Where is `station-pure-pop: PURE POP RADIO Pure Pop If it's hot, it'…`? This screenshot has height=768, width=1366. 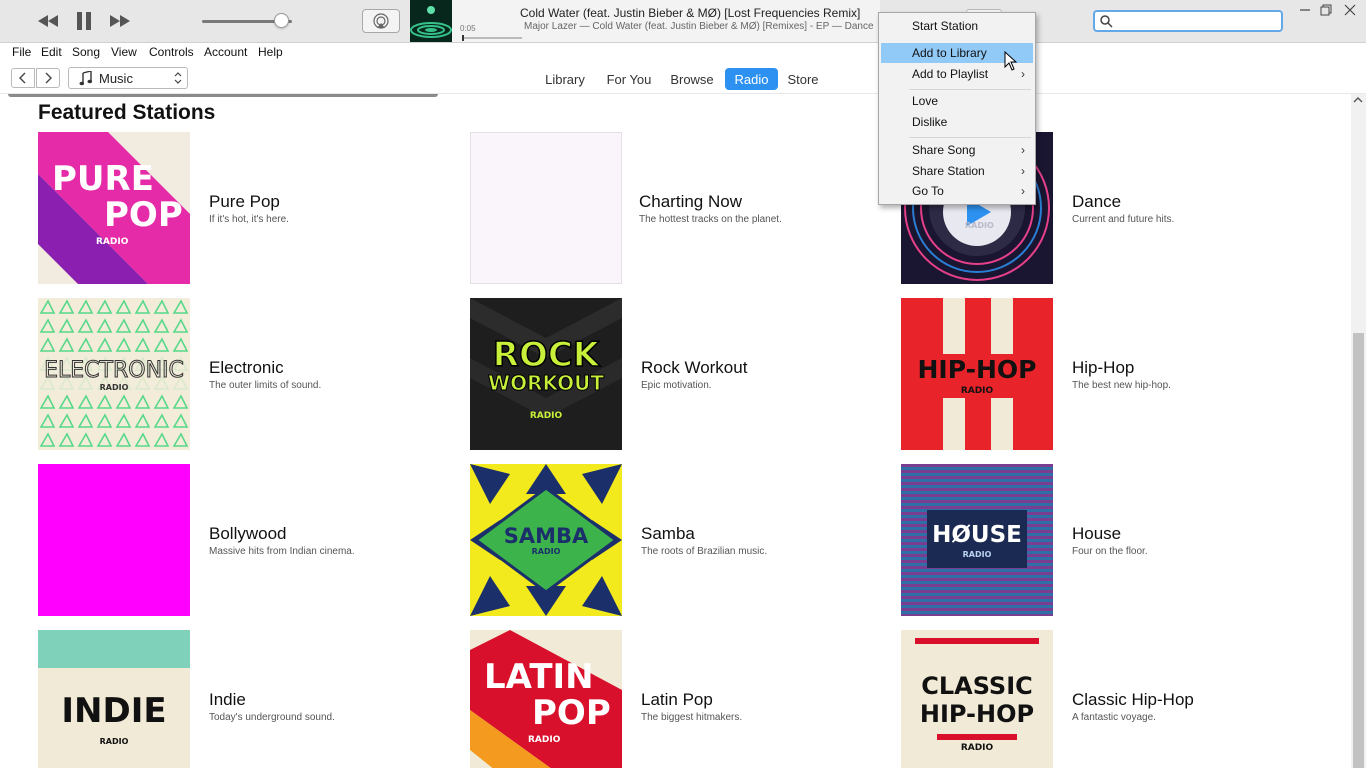 station-pure-pop: PURE POP RADIO Pure Pop If it's hot, it'… is located at coordinates (248, 208).